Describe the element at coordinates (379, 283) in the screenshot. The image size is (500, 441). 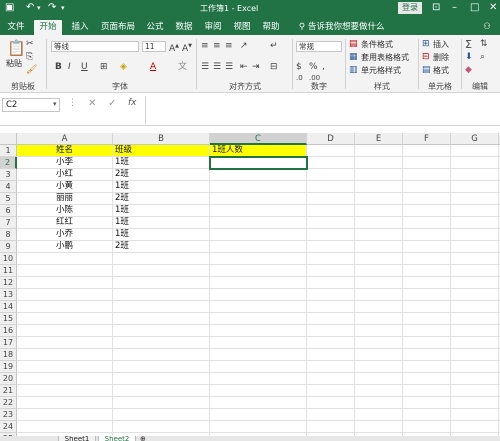
I see `cell-e12` at that location.